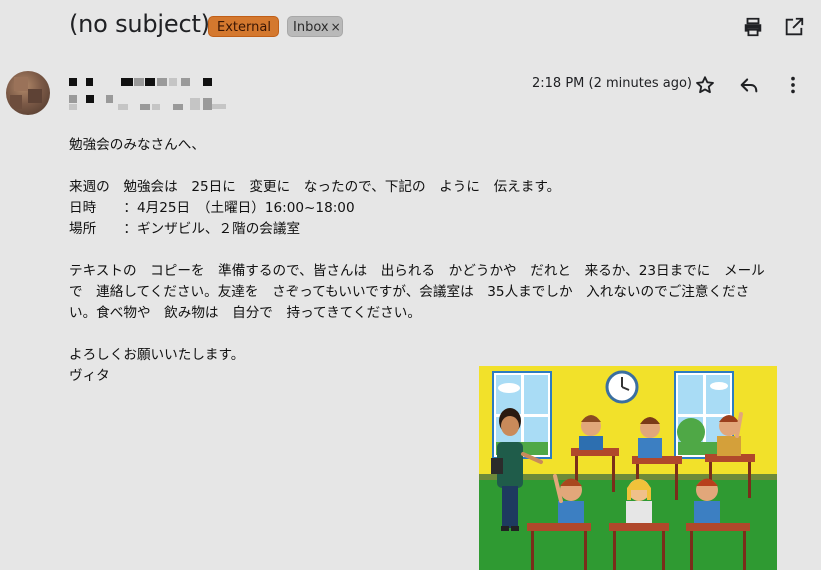 This screenshot has width=821, height=570. I want to click on label-inbox: Inbox ×, so click(315, 26).